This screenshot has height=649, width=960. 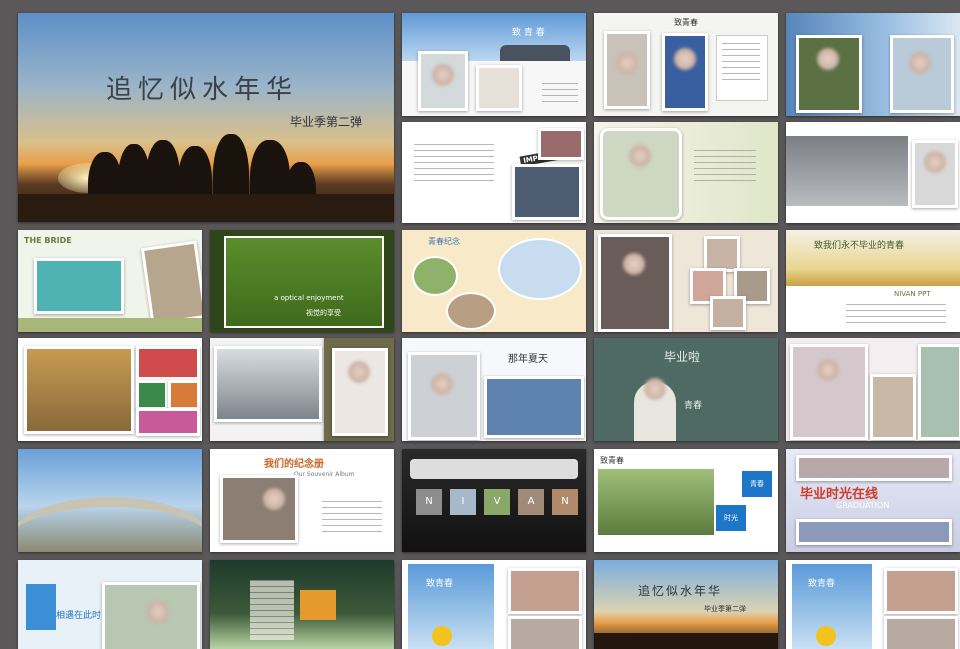 I want to click on slide-title: 我们的纪念册, so click(x=294, y=464).